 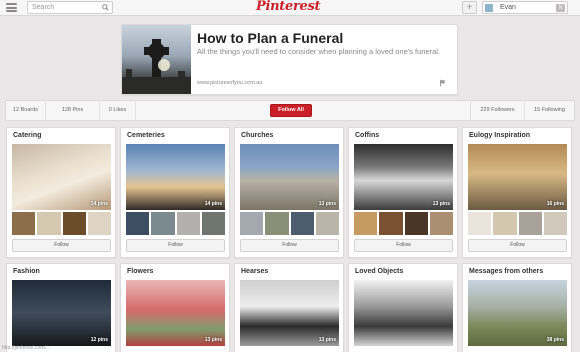 I want to click on board-card: Coffins 13 pins Follow, so click(x=403, y=192).